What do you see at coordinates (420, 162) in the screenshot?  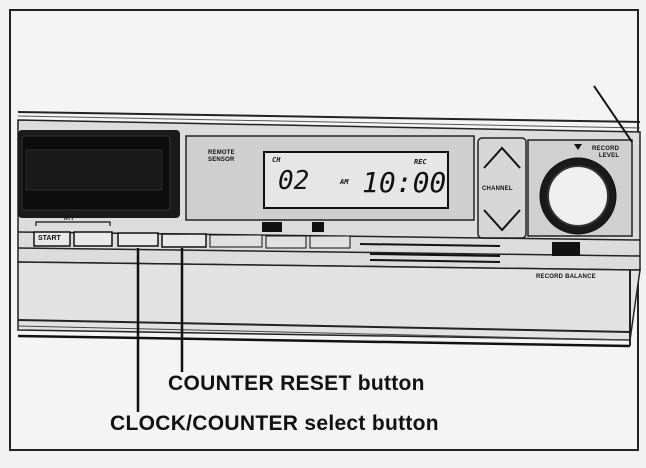 I see `lcd-rec-label: REC` at bounding box center [420, 162].